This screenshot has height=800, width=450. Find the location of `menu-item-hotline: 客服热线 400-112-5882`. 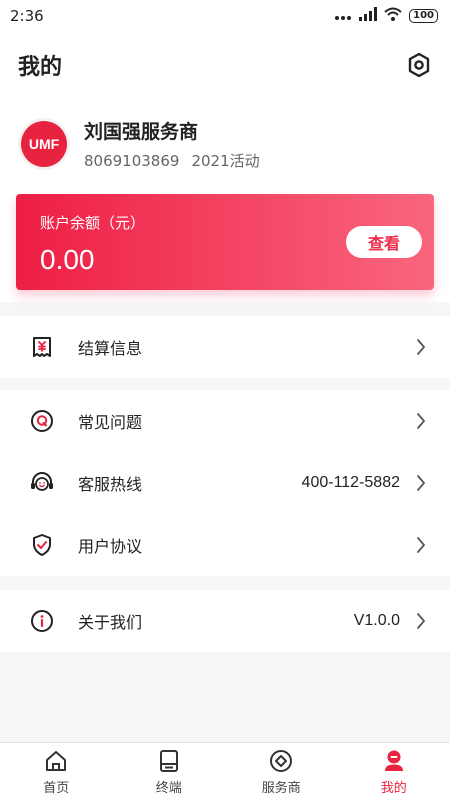

menu-item-hotline: 客服热线 400-112-5882 is located at coordinates (225, 483).